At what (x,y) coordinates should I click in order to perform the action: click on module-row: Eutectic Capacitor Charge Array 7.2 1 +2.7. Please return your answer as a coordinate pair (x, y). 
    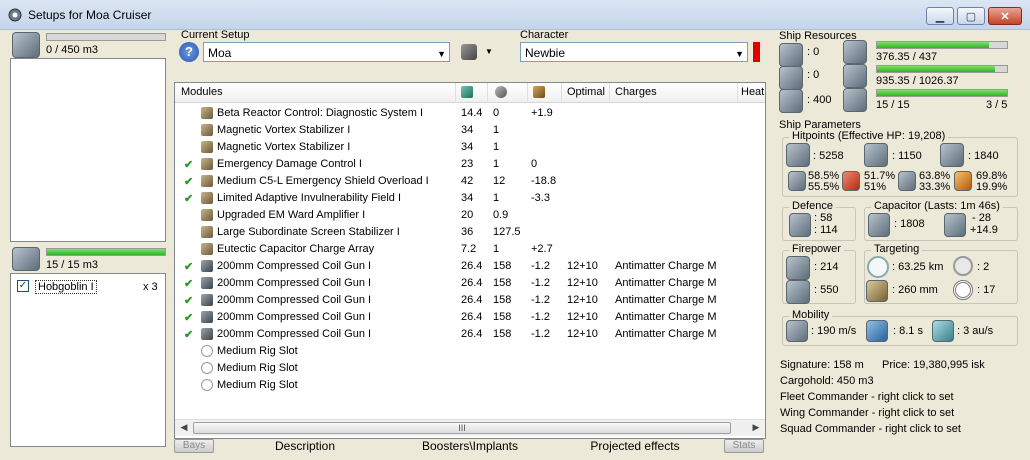
    Looking at the image, I should click on (470, 249).